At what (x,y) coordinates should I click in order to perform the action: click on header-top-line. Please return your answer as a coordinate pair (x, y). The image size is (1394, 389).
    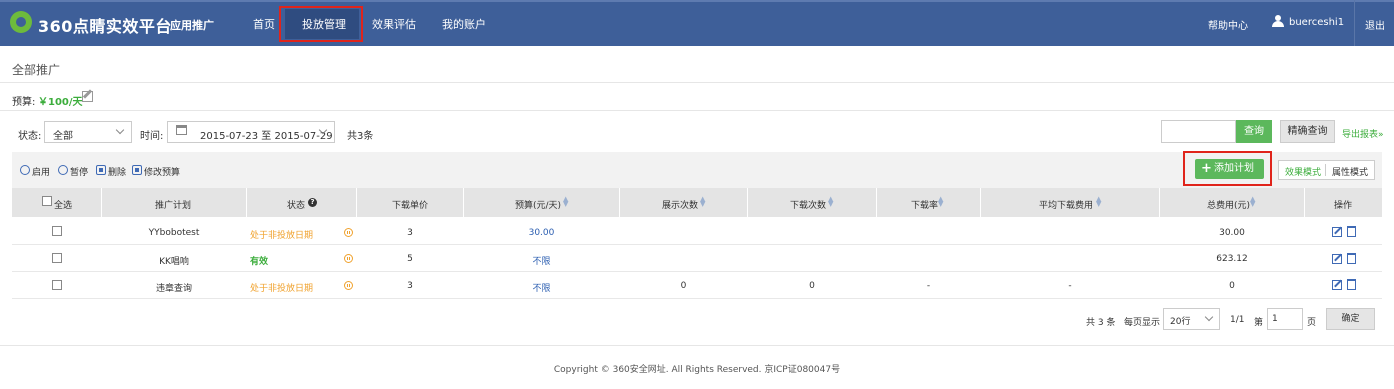
    Looking at the image, I should click on (697, 1).